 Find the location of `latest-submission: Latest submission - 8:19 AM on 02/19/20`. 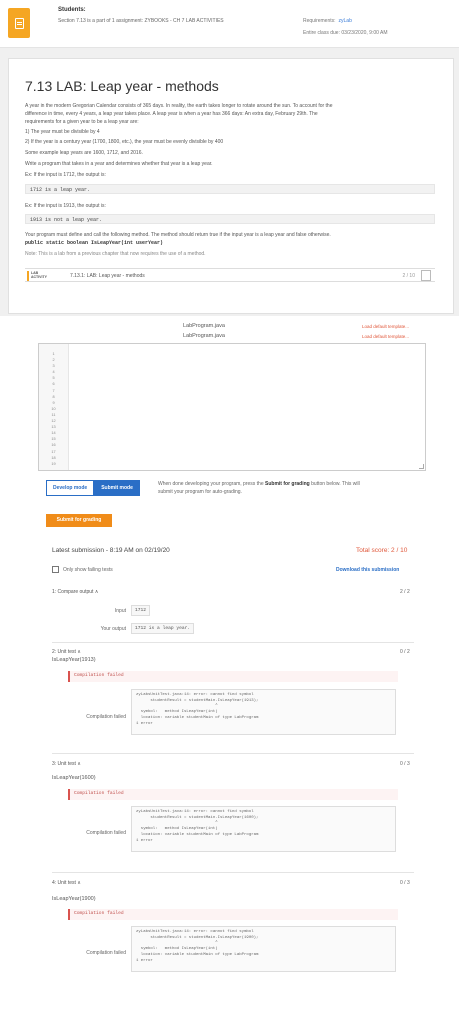

latest-submission: Latest submission - 8:19 AM on 02/19/20 is located at coordinates (111, 550).